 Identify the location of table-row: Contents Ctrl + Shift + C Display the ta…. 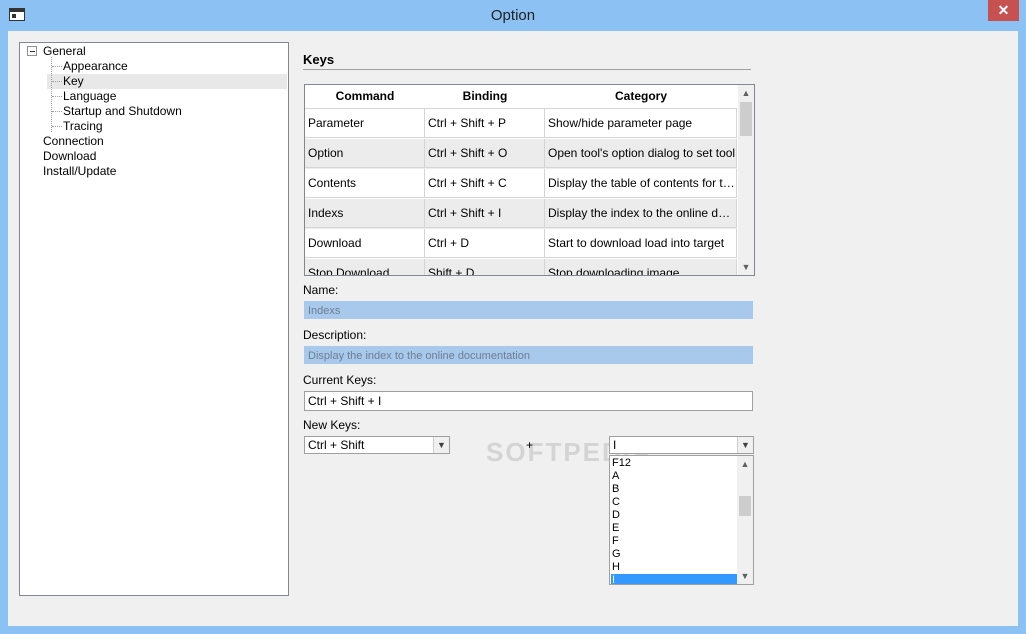
(521, 184).